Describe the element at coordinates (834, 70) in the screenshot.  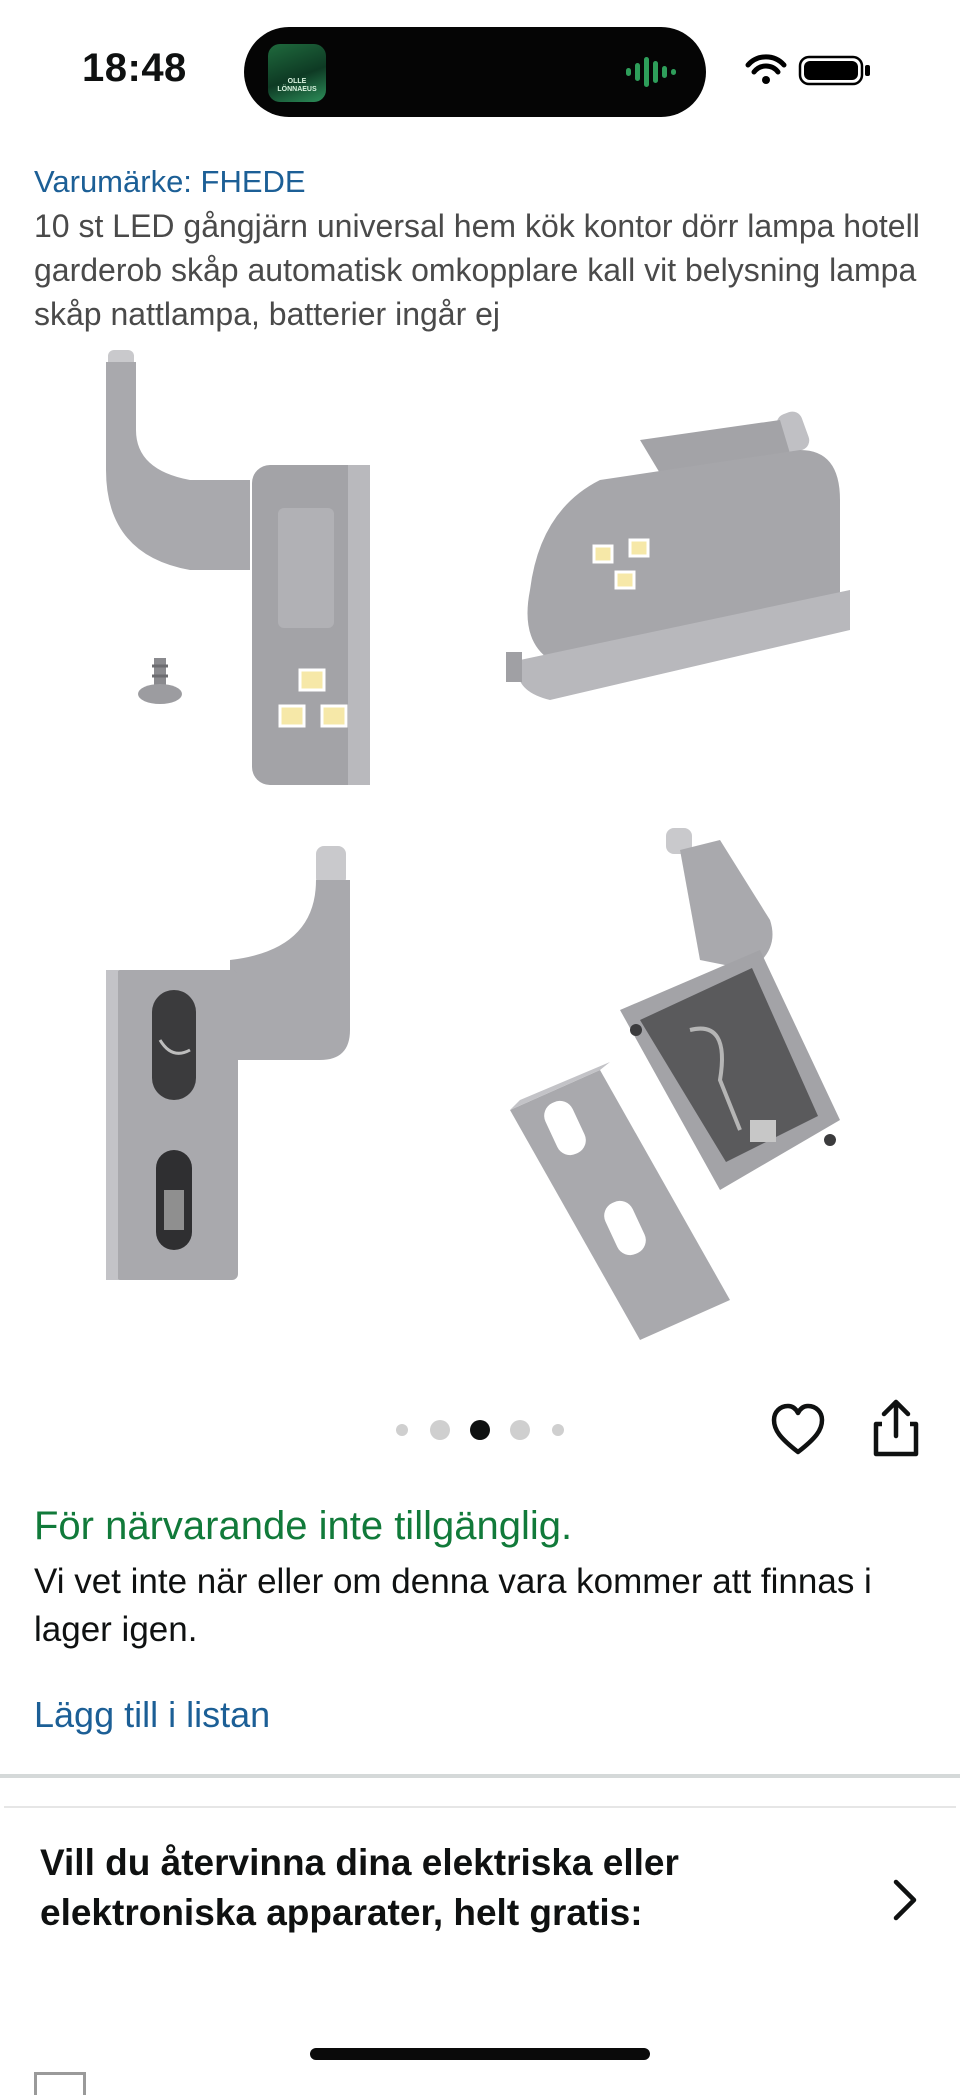
I see `battery-icon` at that location.